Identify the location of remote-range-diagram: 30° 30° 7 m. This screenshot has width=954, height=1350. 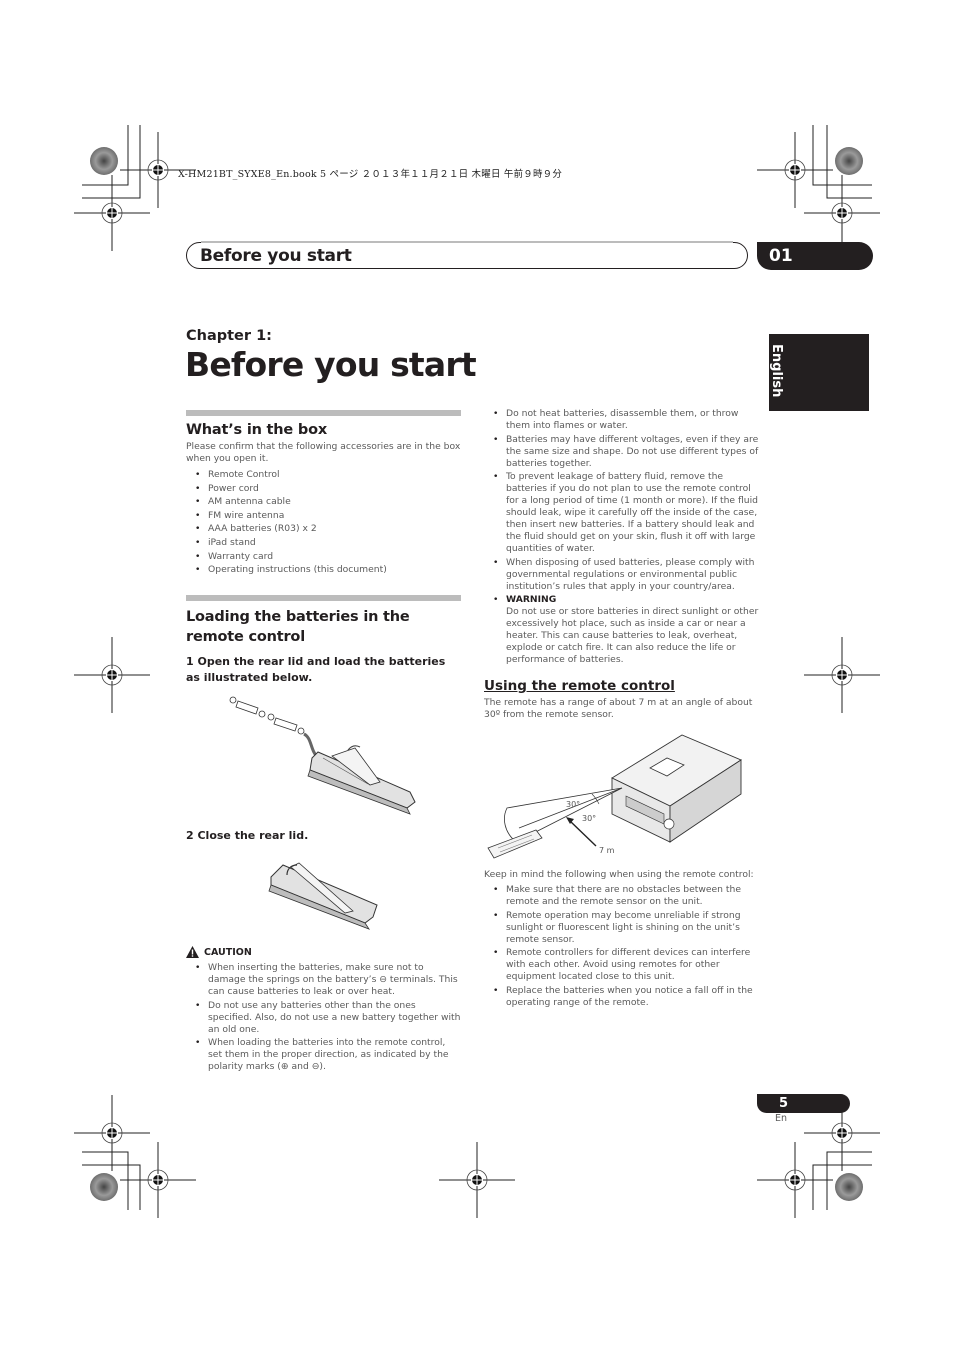
(614, 796).